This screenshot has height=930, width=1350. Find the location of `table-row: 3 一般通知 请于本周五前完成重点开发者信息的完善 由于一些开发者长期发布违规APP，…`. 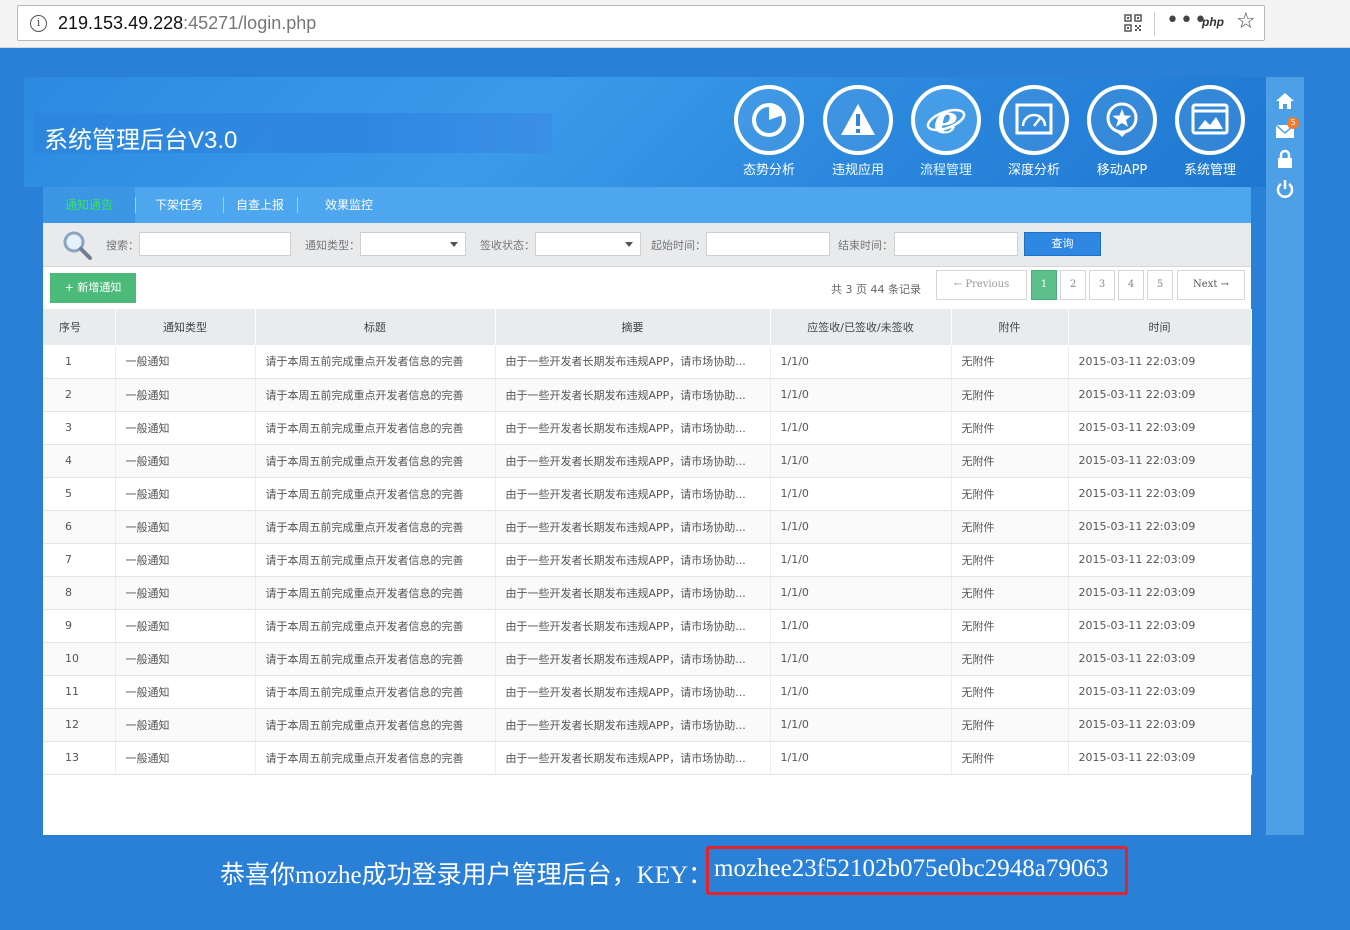

table-row: 3 一般通知 请于本周五前完成重点开发者信息的完善 由于一些开发者长期发布违规APP，… is located at coordinates (647, 428).